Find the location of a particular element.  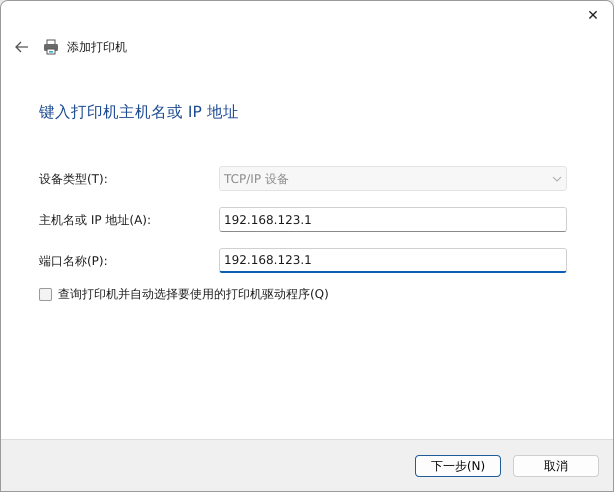

back-icon is located at coordinates (22, 47).